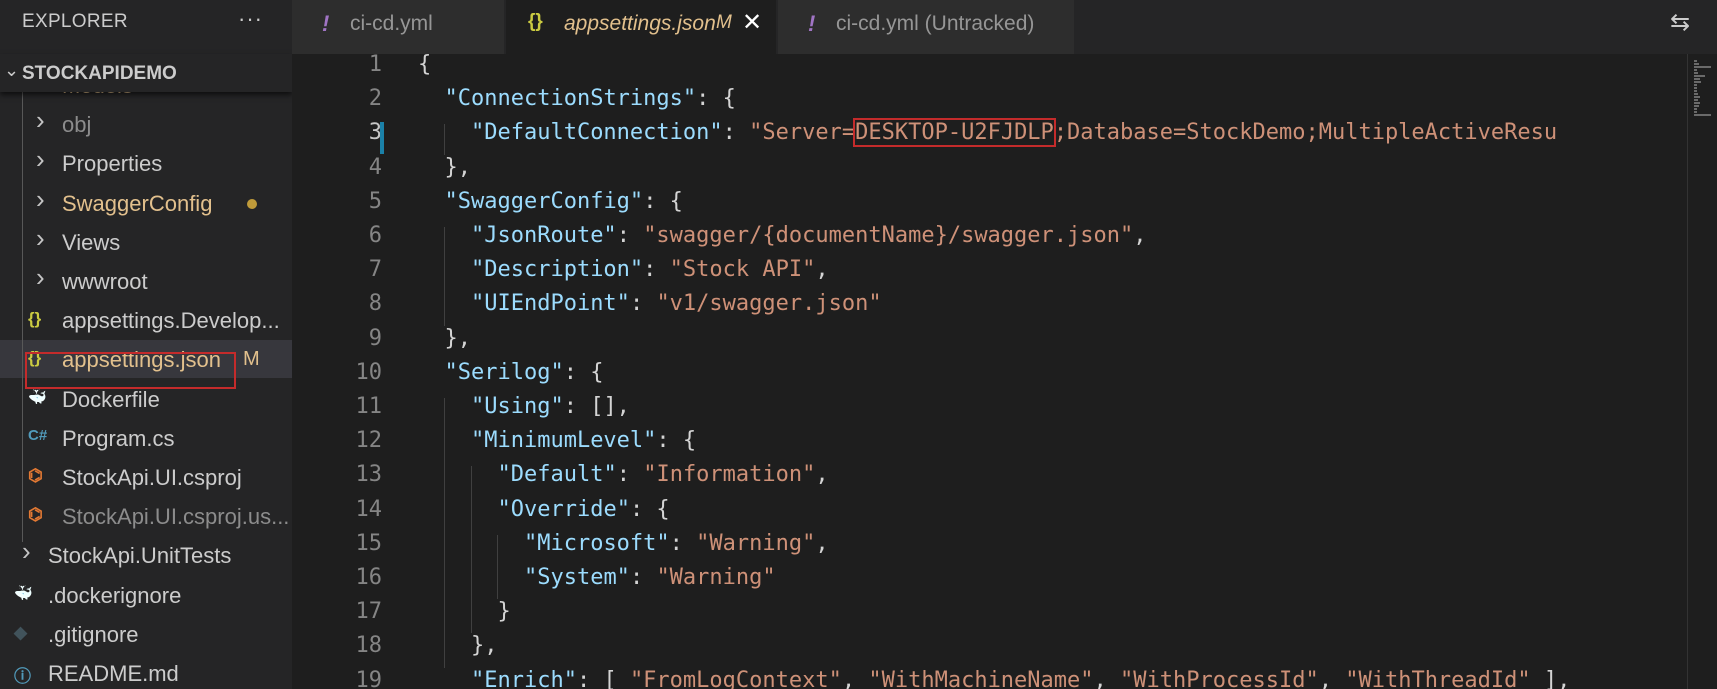  What do you see at coordinates (391, 23) in the screenshot?
I see `tab-title: ci-cd.yml` at bounding box center [391, 23].